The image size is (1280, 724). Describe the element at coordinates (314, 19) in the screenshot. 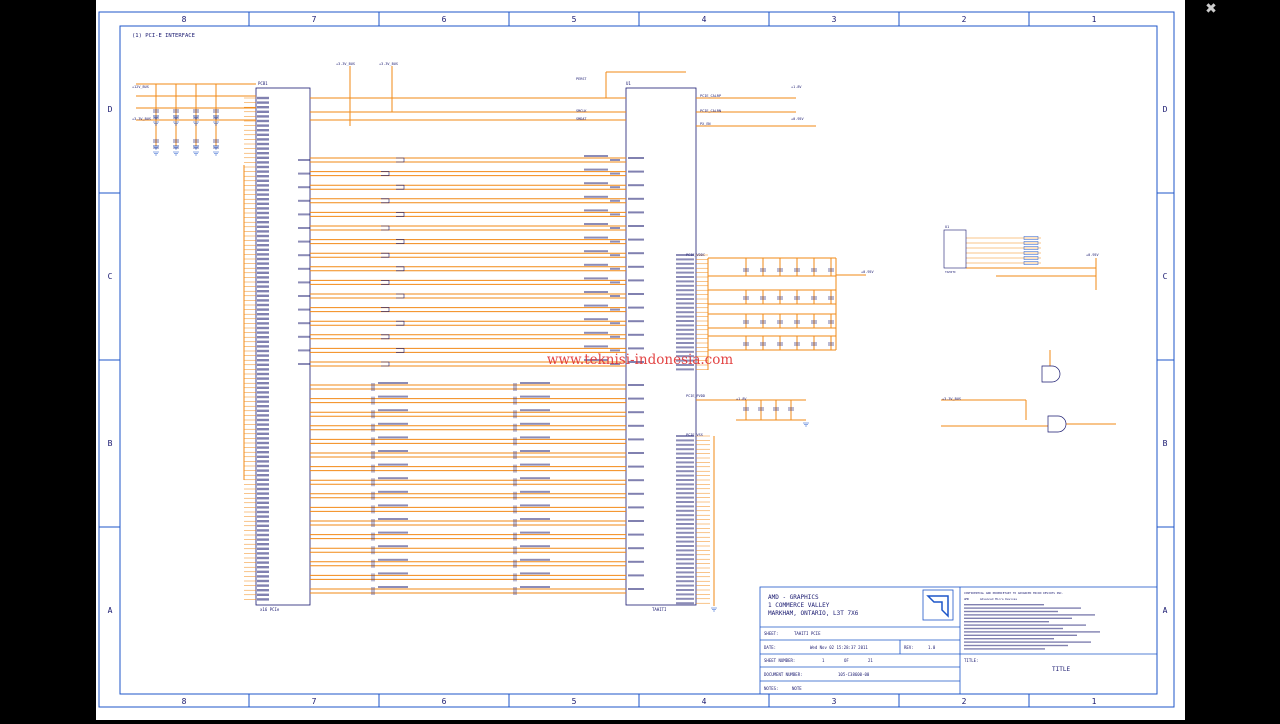

I see `column-label-top: 7` at that location.